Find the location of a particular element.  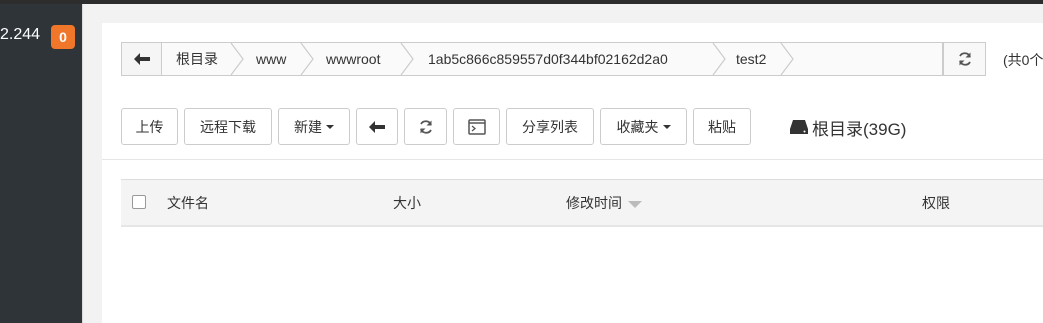

hard-drive-icon is located at coordinates (799, 127).